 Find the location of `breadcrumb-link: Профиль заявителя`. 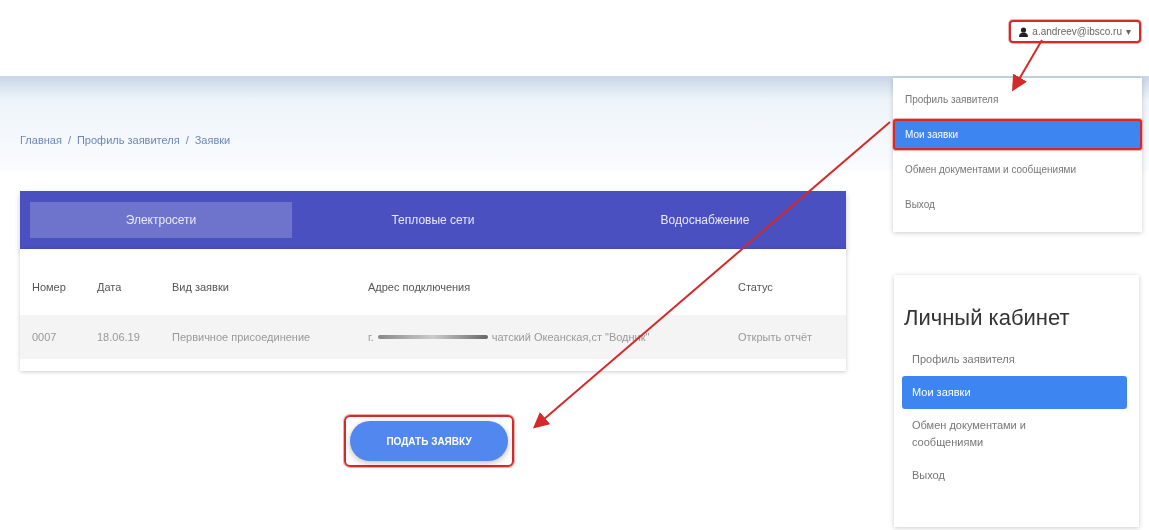

breadcrumb-link: Профиль заявителя is located at coordinates (128, 140).